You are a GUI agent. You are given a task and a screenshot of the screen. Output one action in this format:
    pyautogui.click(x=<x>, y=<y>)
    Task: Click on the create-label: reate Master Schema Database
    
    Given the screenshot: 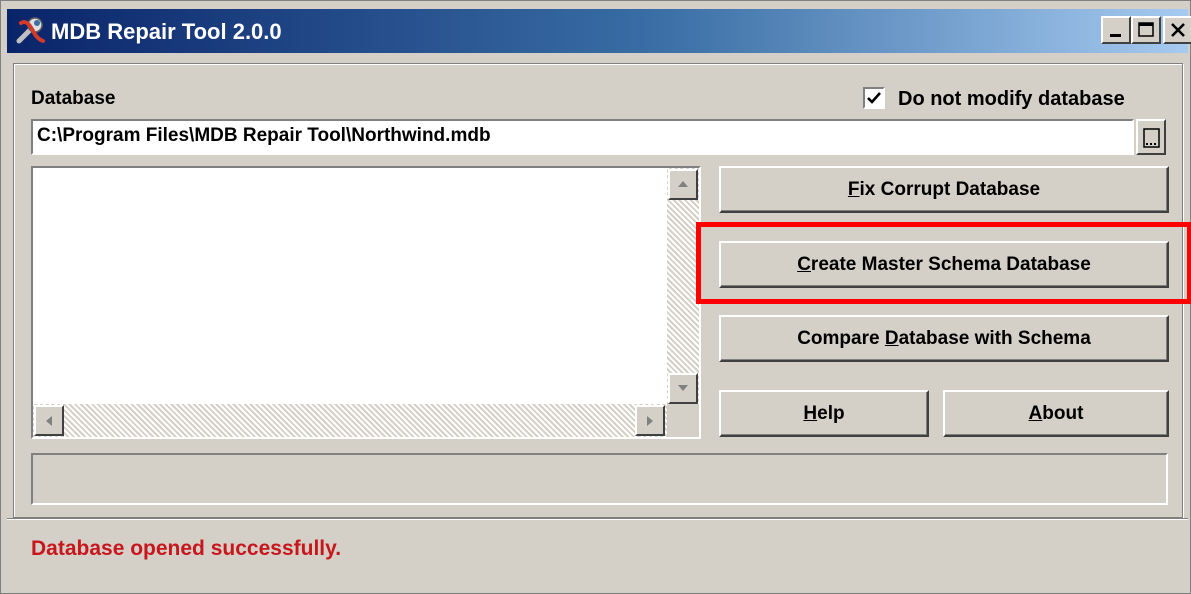 What is the action you would take?
    pyautogui.click(x=950, y=264)
    